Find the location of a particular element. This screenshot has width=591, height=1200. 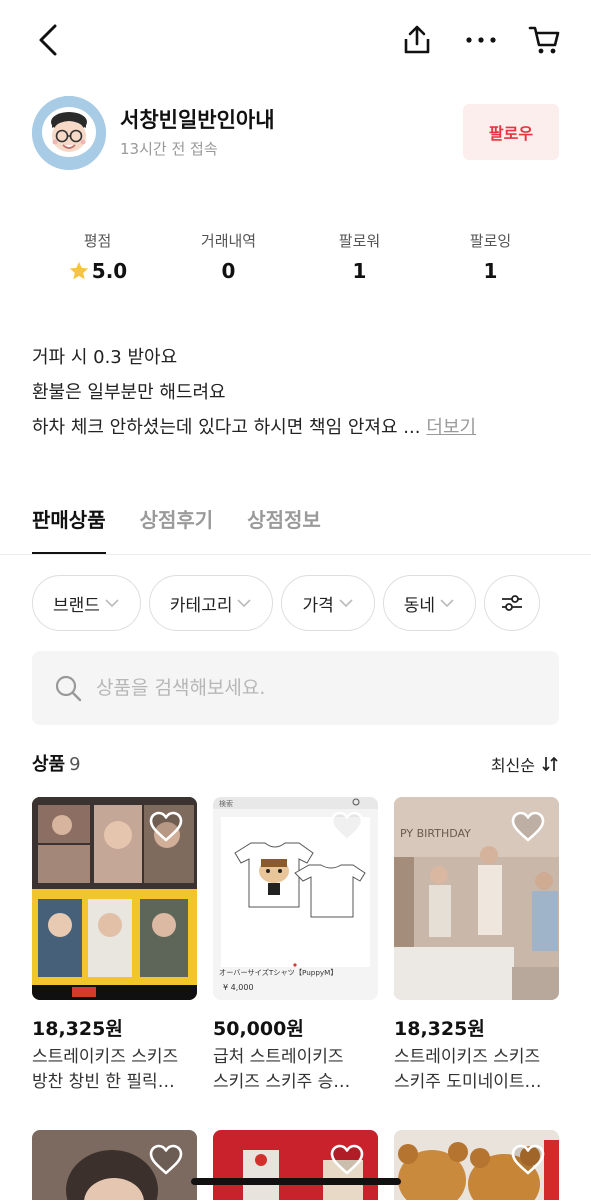

sort-label: 최신순 is located at coordinates (512, 765).